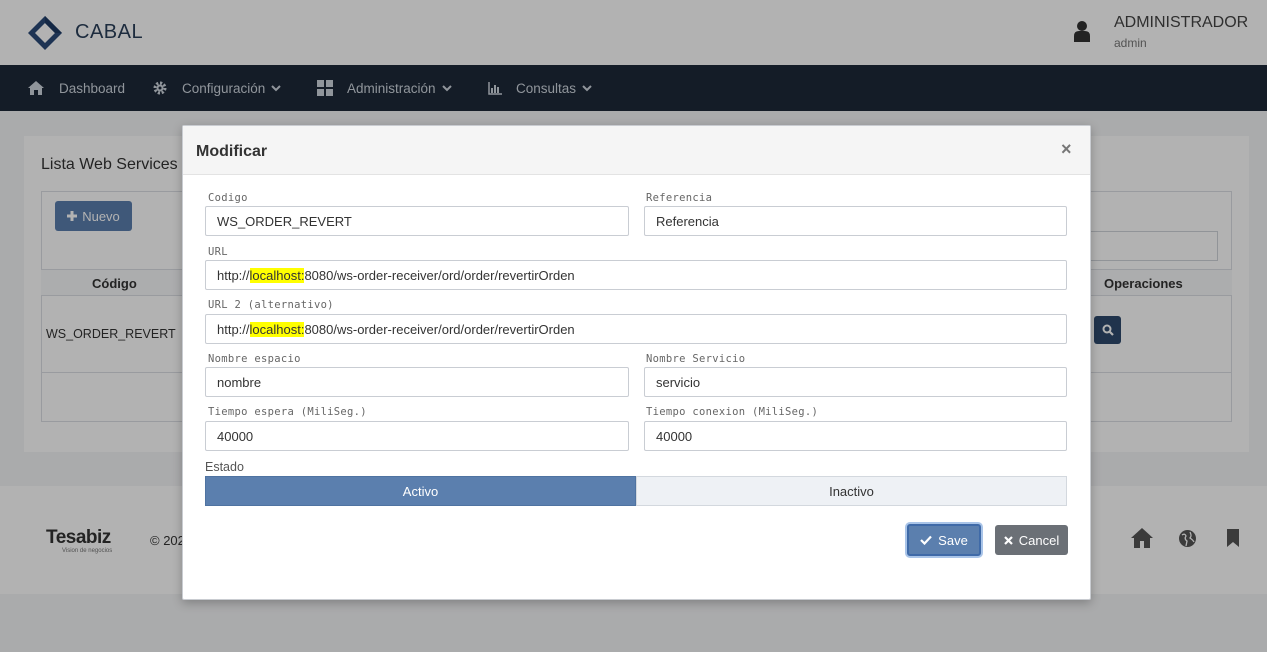  I want to click on modal-header: Modificar ×, so click(636, 150).